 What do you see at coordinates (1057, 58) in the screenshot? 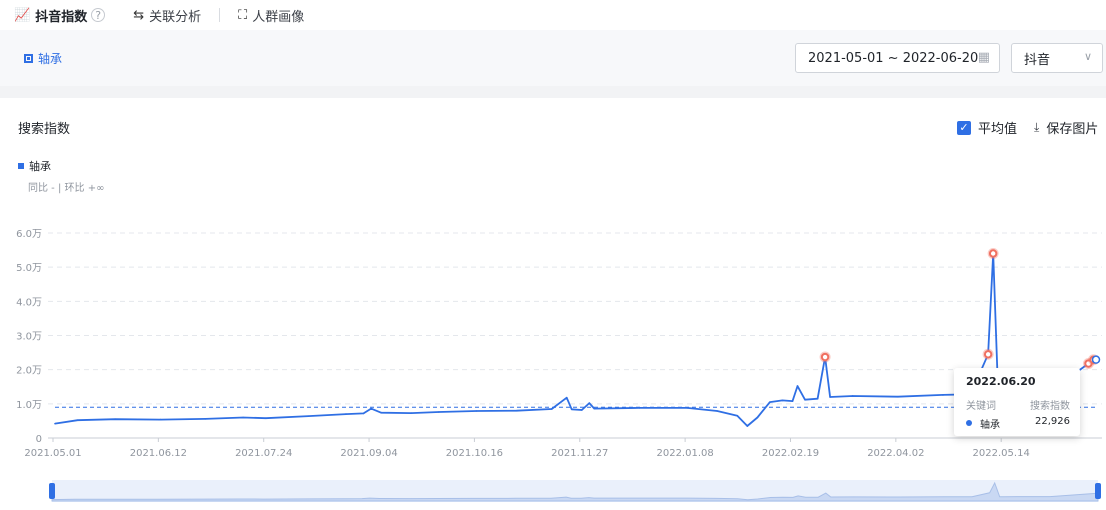
I see `platform-select: 抖音 ∨` at bounding box center [1057, 58].